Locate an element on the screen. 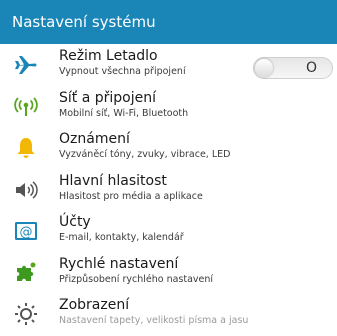 Image resolution: width=337 pixels, height=336 pixels. item-subtitle: Hlasitost pro média a aplikace is located at coordinates (131, 196).